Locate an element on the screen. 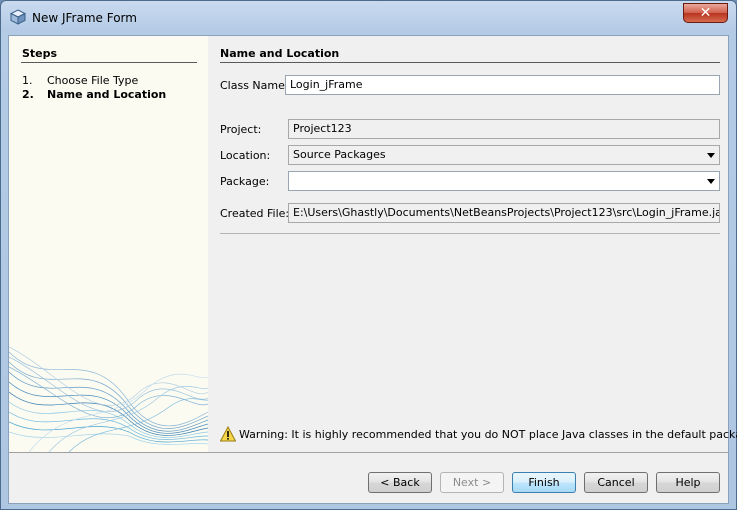  project-field: Project123 is located at coordinates (504, 129).